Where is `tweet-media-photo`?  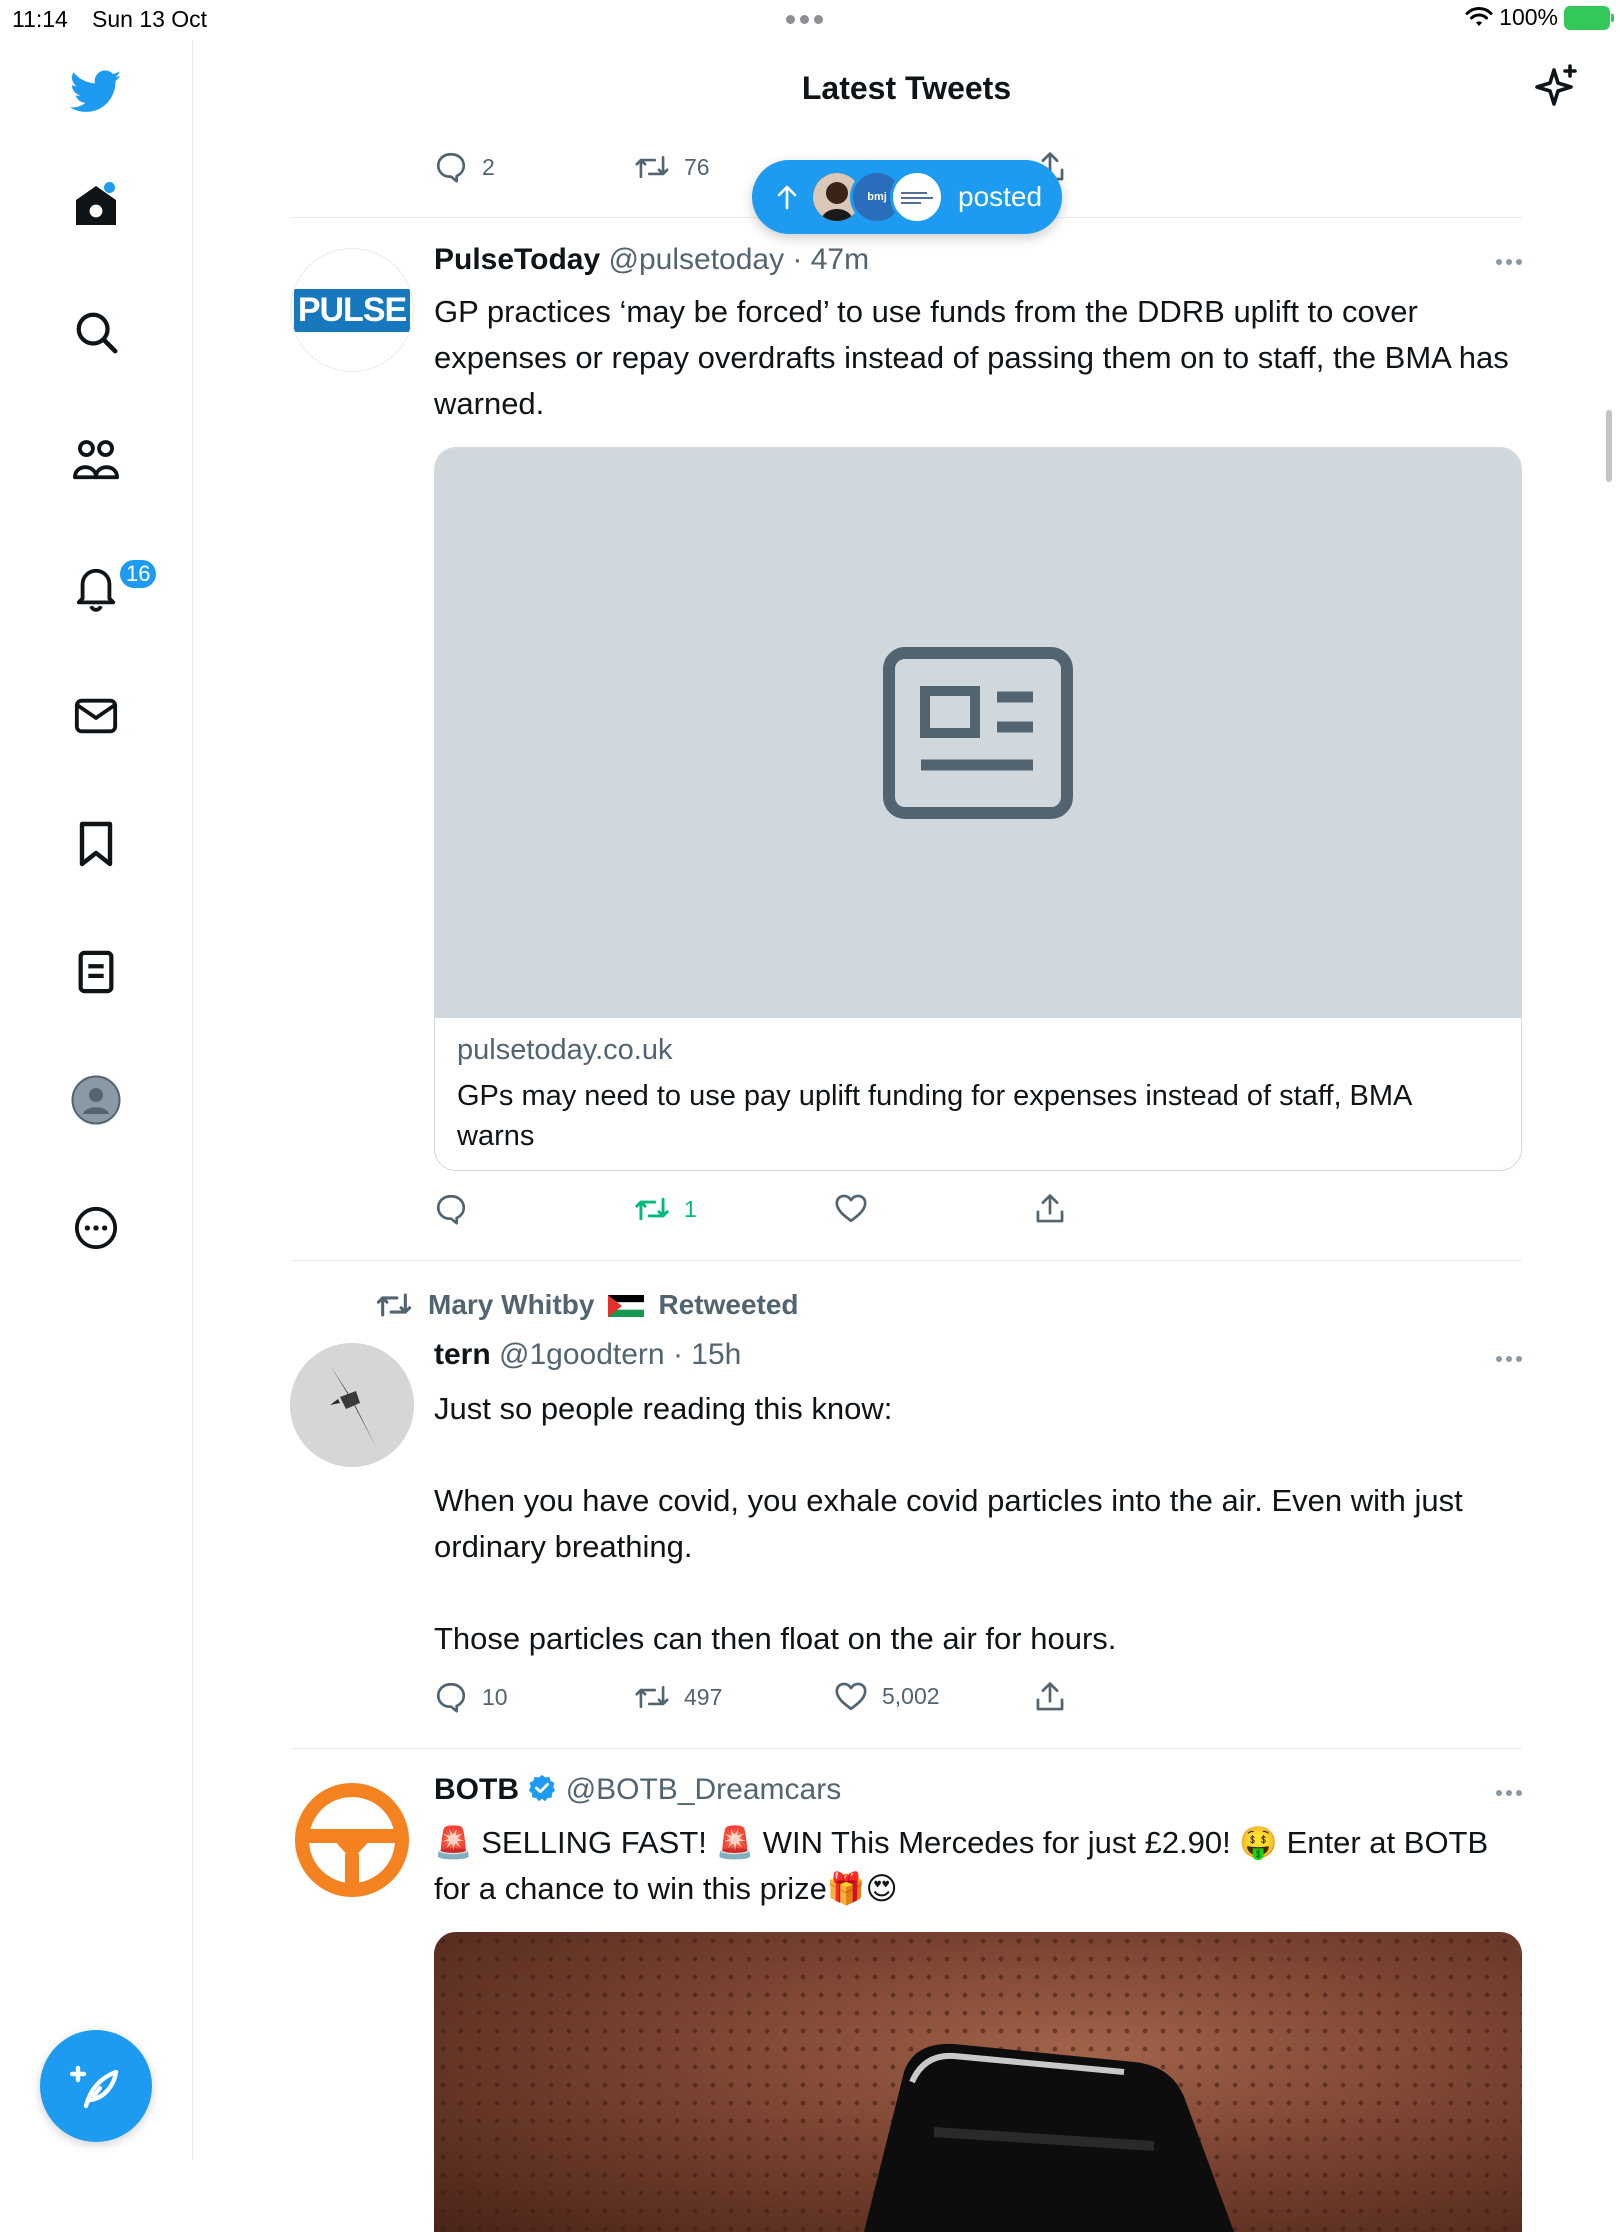
tweet-media-photo is located at coordinates (978, 2082).